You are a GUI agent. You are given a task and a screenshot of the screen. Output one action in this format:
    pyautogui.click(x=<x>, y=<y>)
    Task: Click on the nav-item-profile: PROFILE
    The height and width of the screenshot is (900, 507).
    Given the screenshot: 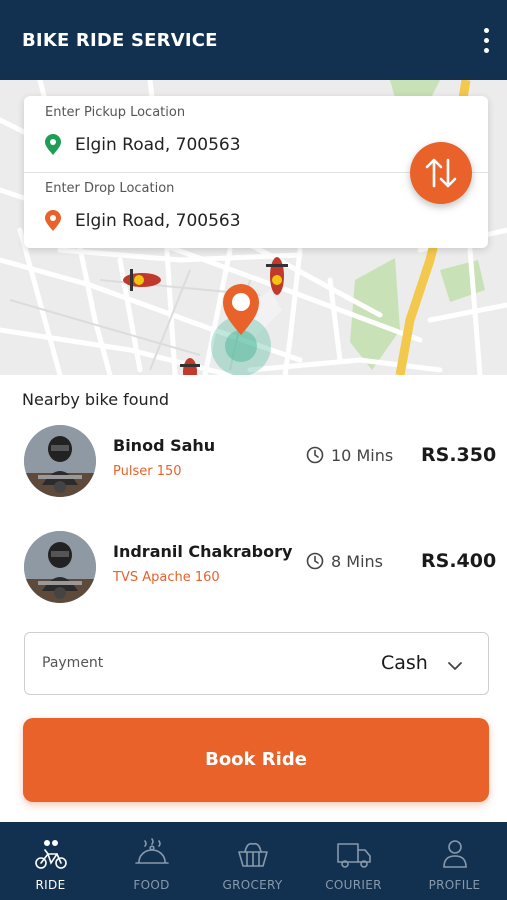 What is the action you would take?
    pyautogui.click(x=454, y=861)
    